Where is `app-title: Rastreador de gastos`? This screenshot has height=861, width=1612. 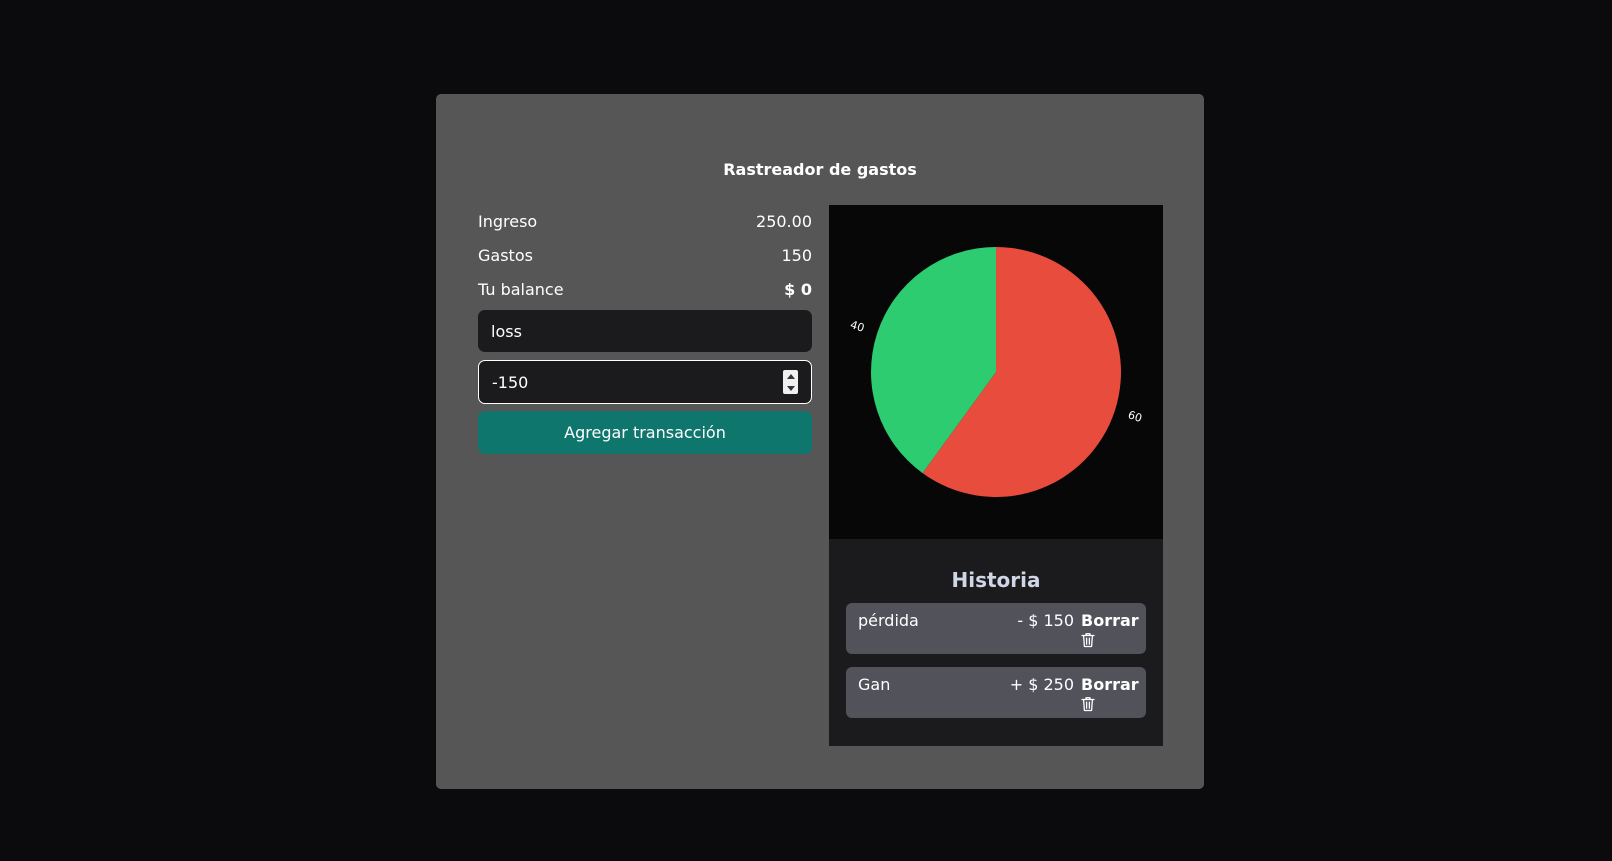
app-title: Rastreador de gastos is located at coordinates (820, 169).